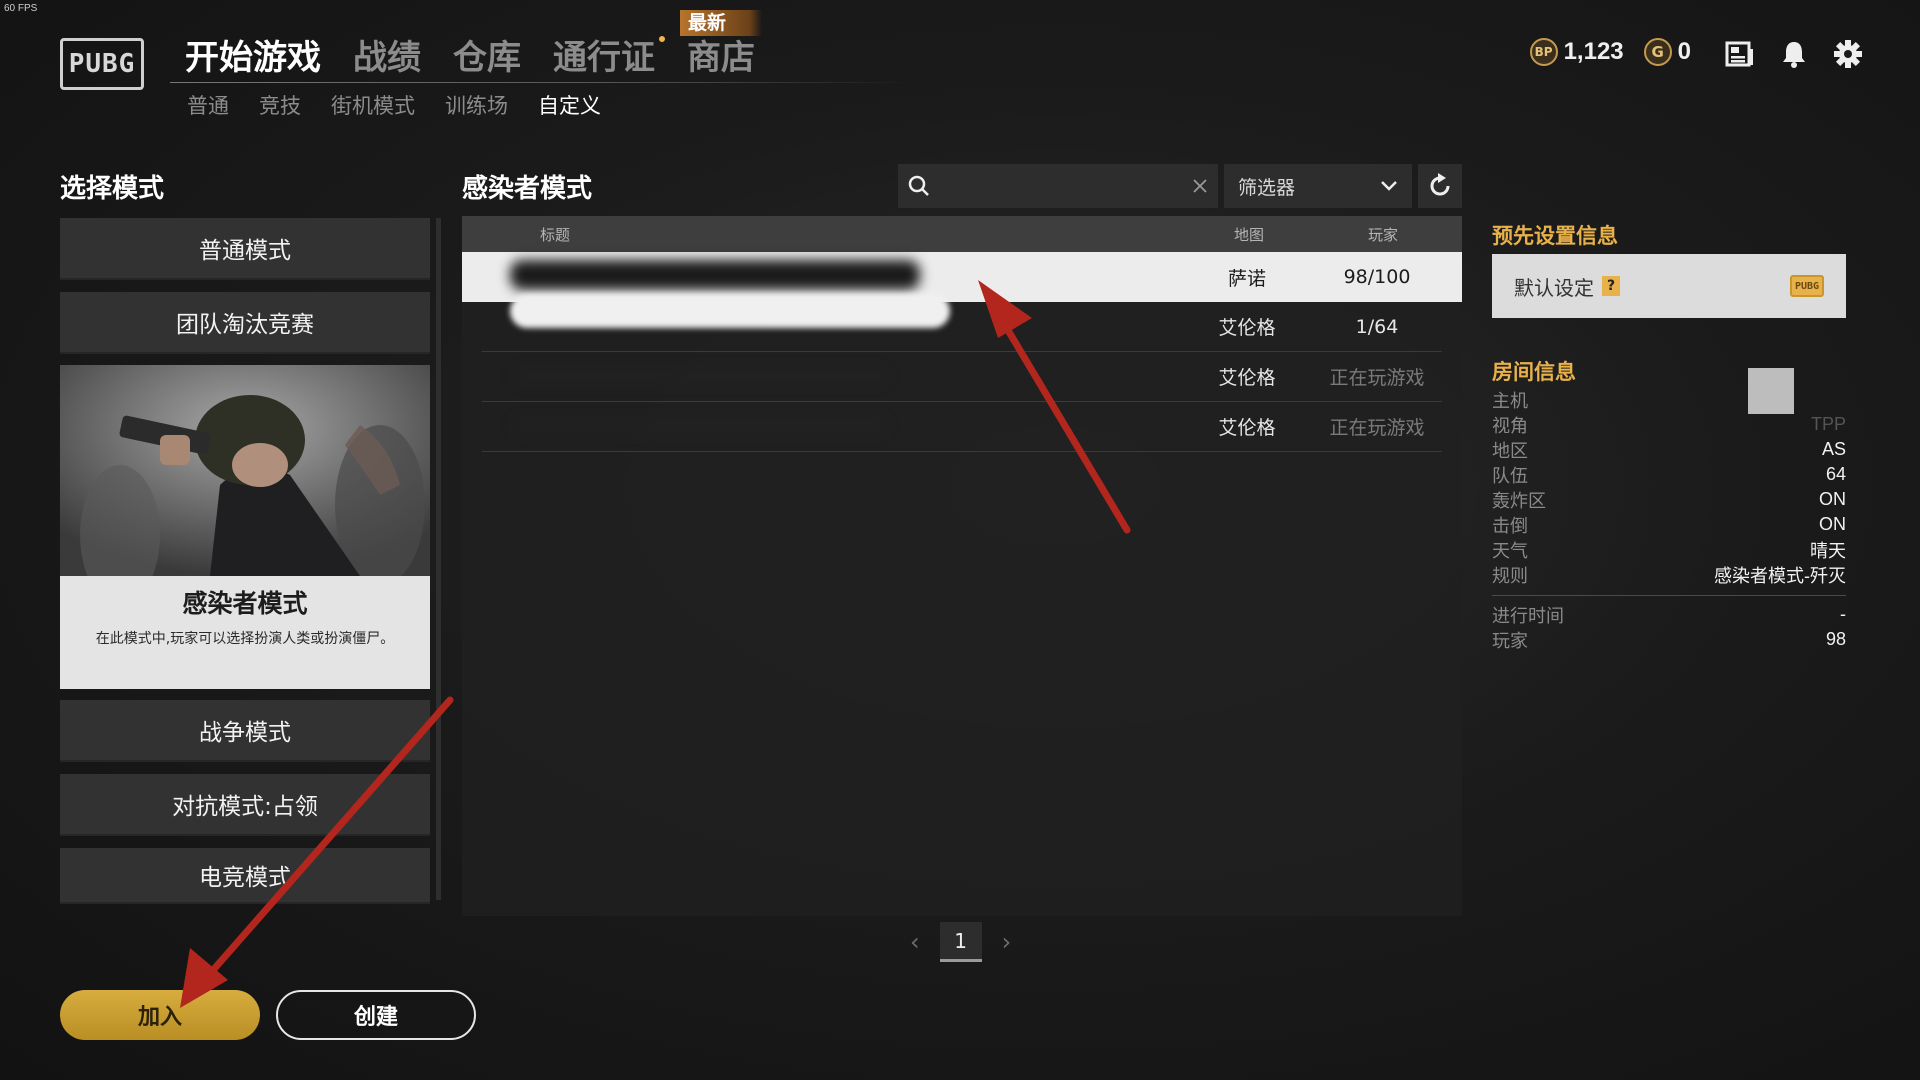  Describe the element at coordinates (1835, 474) in the screenshot. I see `info-value: 64` at that location.